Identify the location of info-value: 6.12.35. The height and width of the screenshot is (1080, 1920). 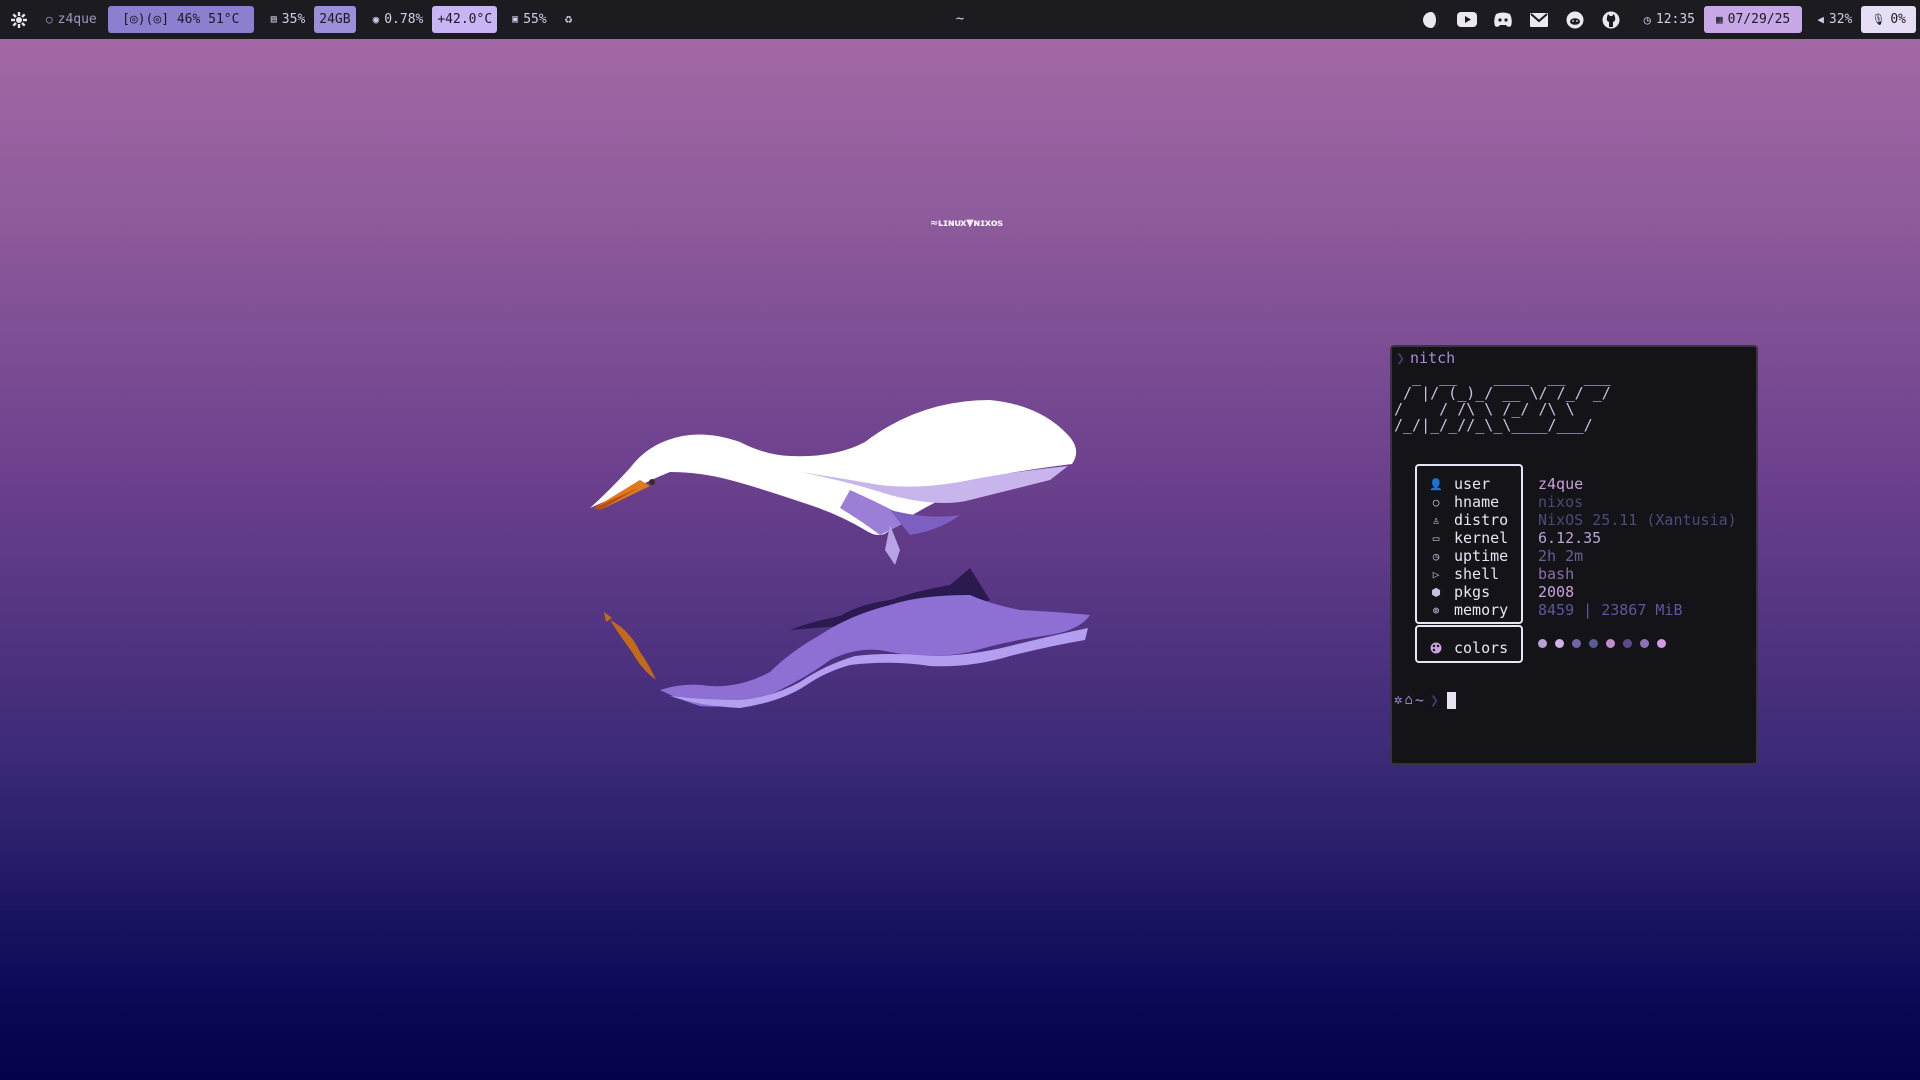
(1570, 538).